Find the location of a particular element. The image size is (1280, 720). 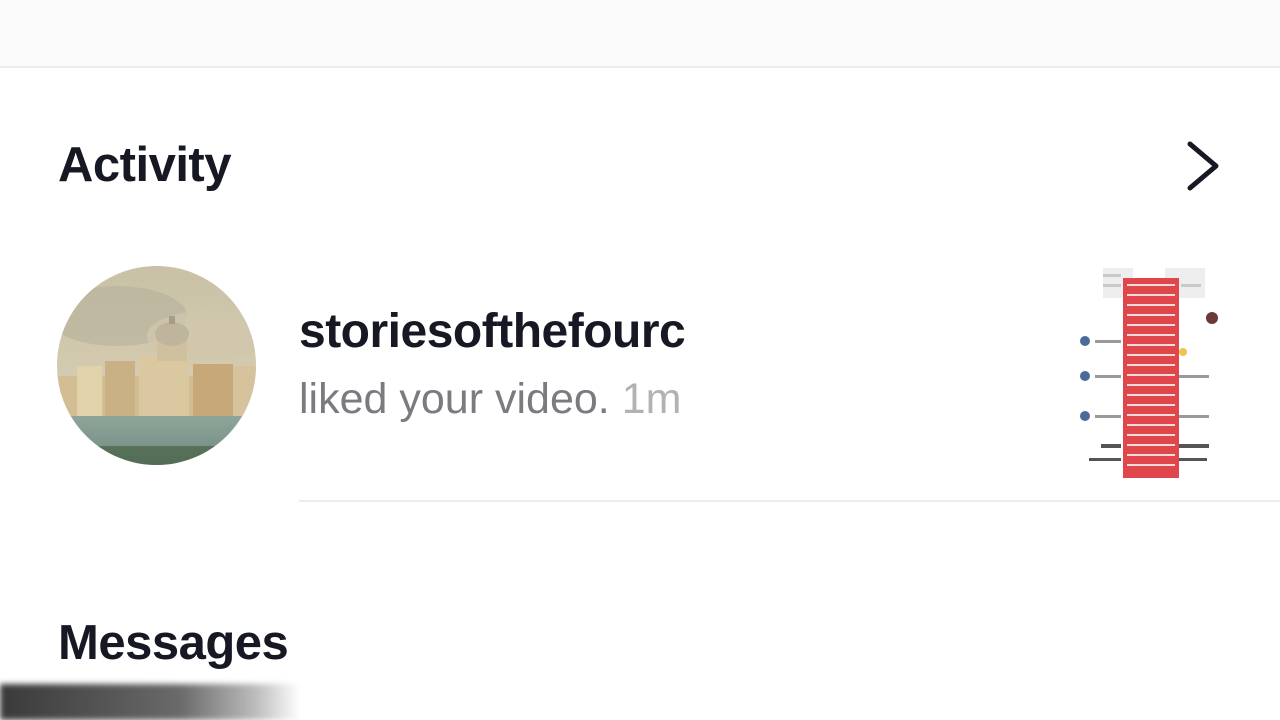

blurred-overlay is located at coordinates (150, 702).